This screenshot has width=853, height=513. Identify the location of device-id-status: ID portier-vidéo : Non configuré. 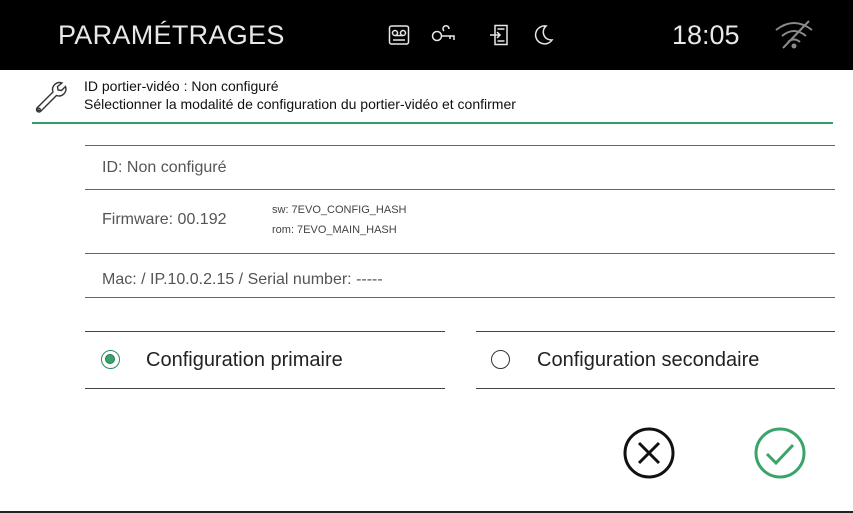
(181, 86).